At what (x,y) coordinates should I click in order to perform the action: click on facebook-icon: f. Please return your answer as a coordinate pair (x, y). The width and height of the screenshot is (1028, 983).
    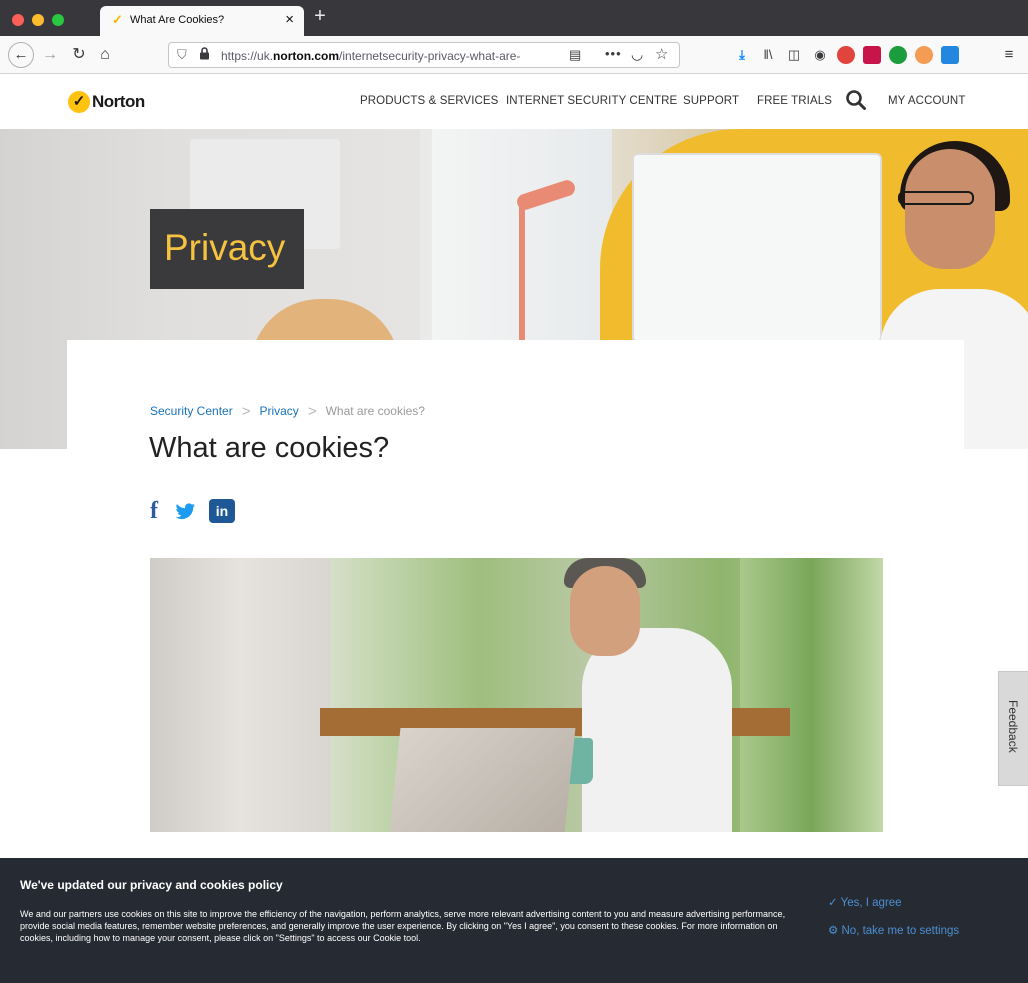
    Looking at the image, I should click on (157, 511).